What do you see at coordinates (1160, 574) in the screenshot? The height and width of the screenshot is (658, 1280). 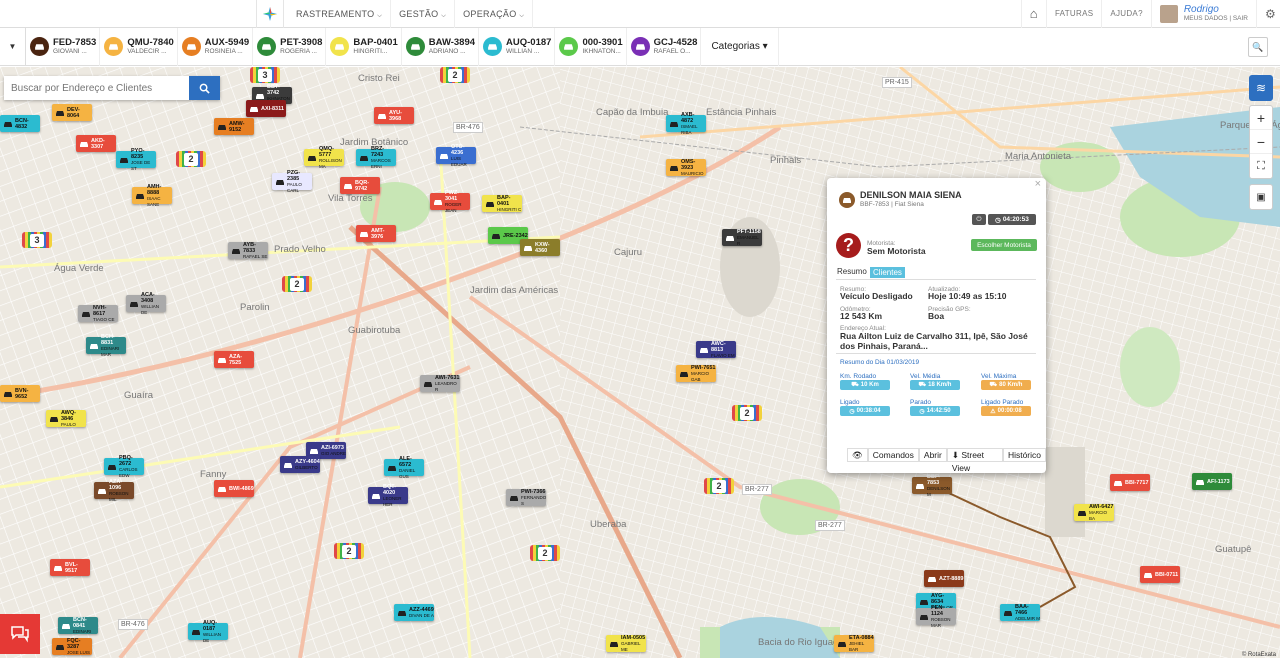 I see `vehicle-marker: BBI-0711` at bounding box center [1160, 574].